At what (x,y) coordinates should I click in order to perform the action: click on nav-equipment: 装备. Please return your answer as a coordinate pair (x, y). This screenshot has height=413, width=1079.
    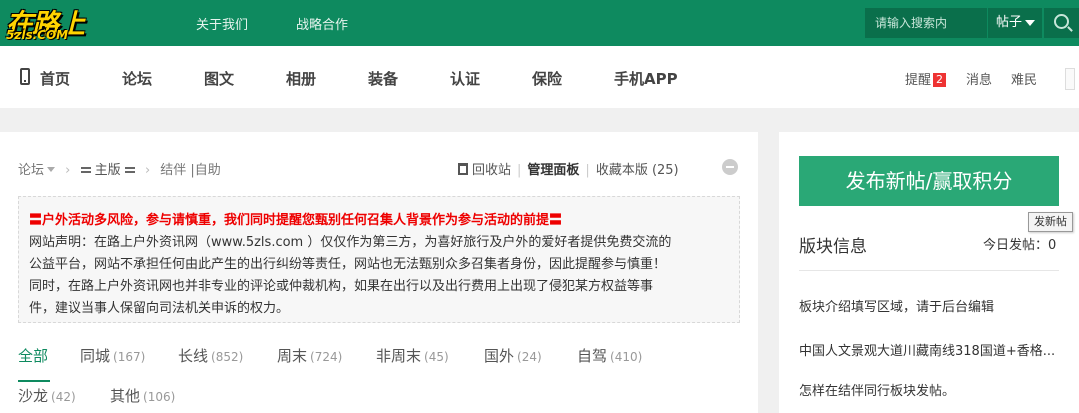
    Looking at the image, I should click on (383, 78).